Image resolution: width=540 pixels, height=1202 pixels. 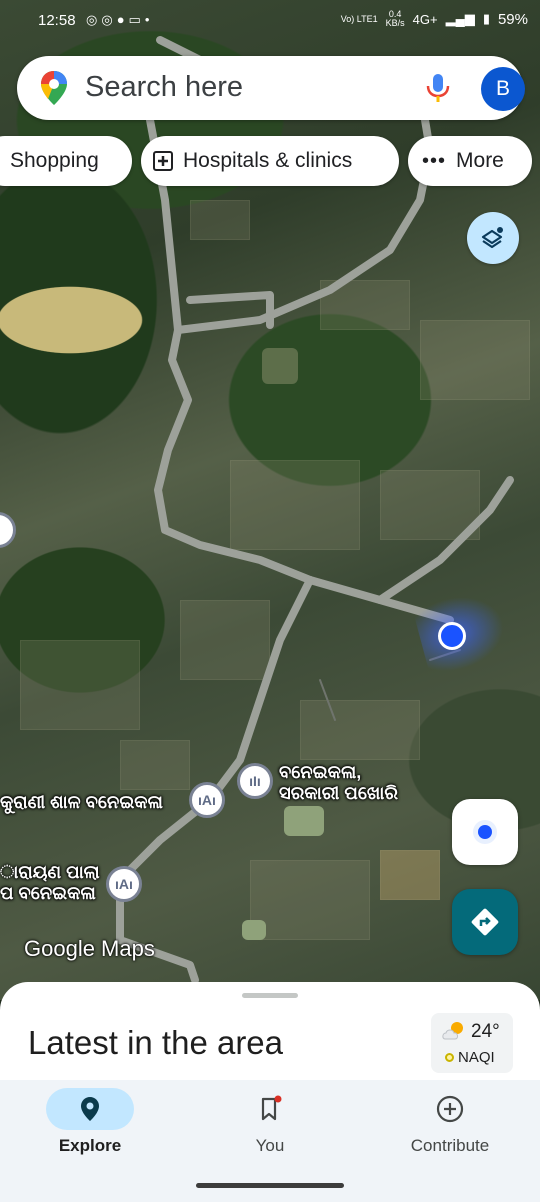 I want to click on status-right: Vo) LTE1 0.4 KB/s 4G+ ▂▄▆ ▮ 59%, so click(x=434, y=19).